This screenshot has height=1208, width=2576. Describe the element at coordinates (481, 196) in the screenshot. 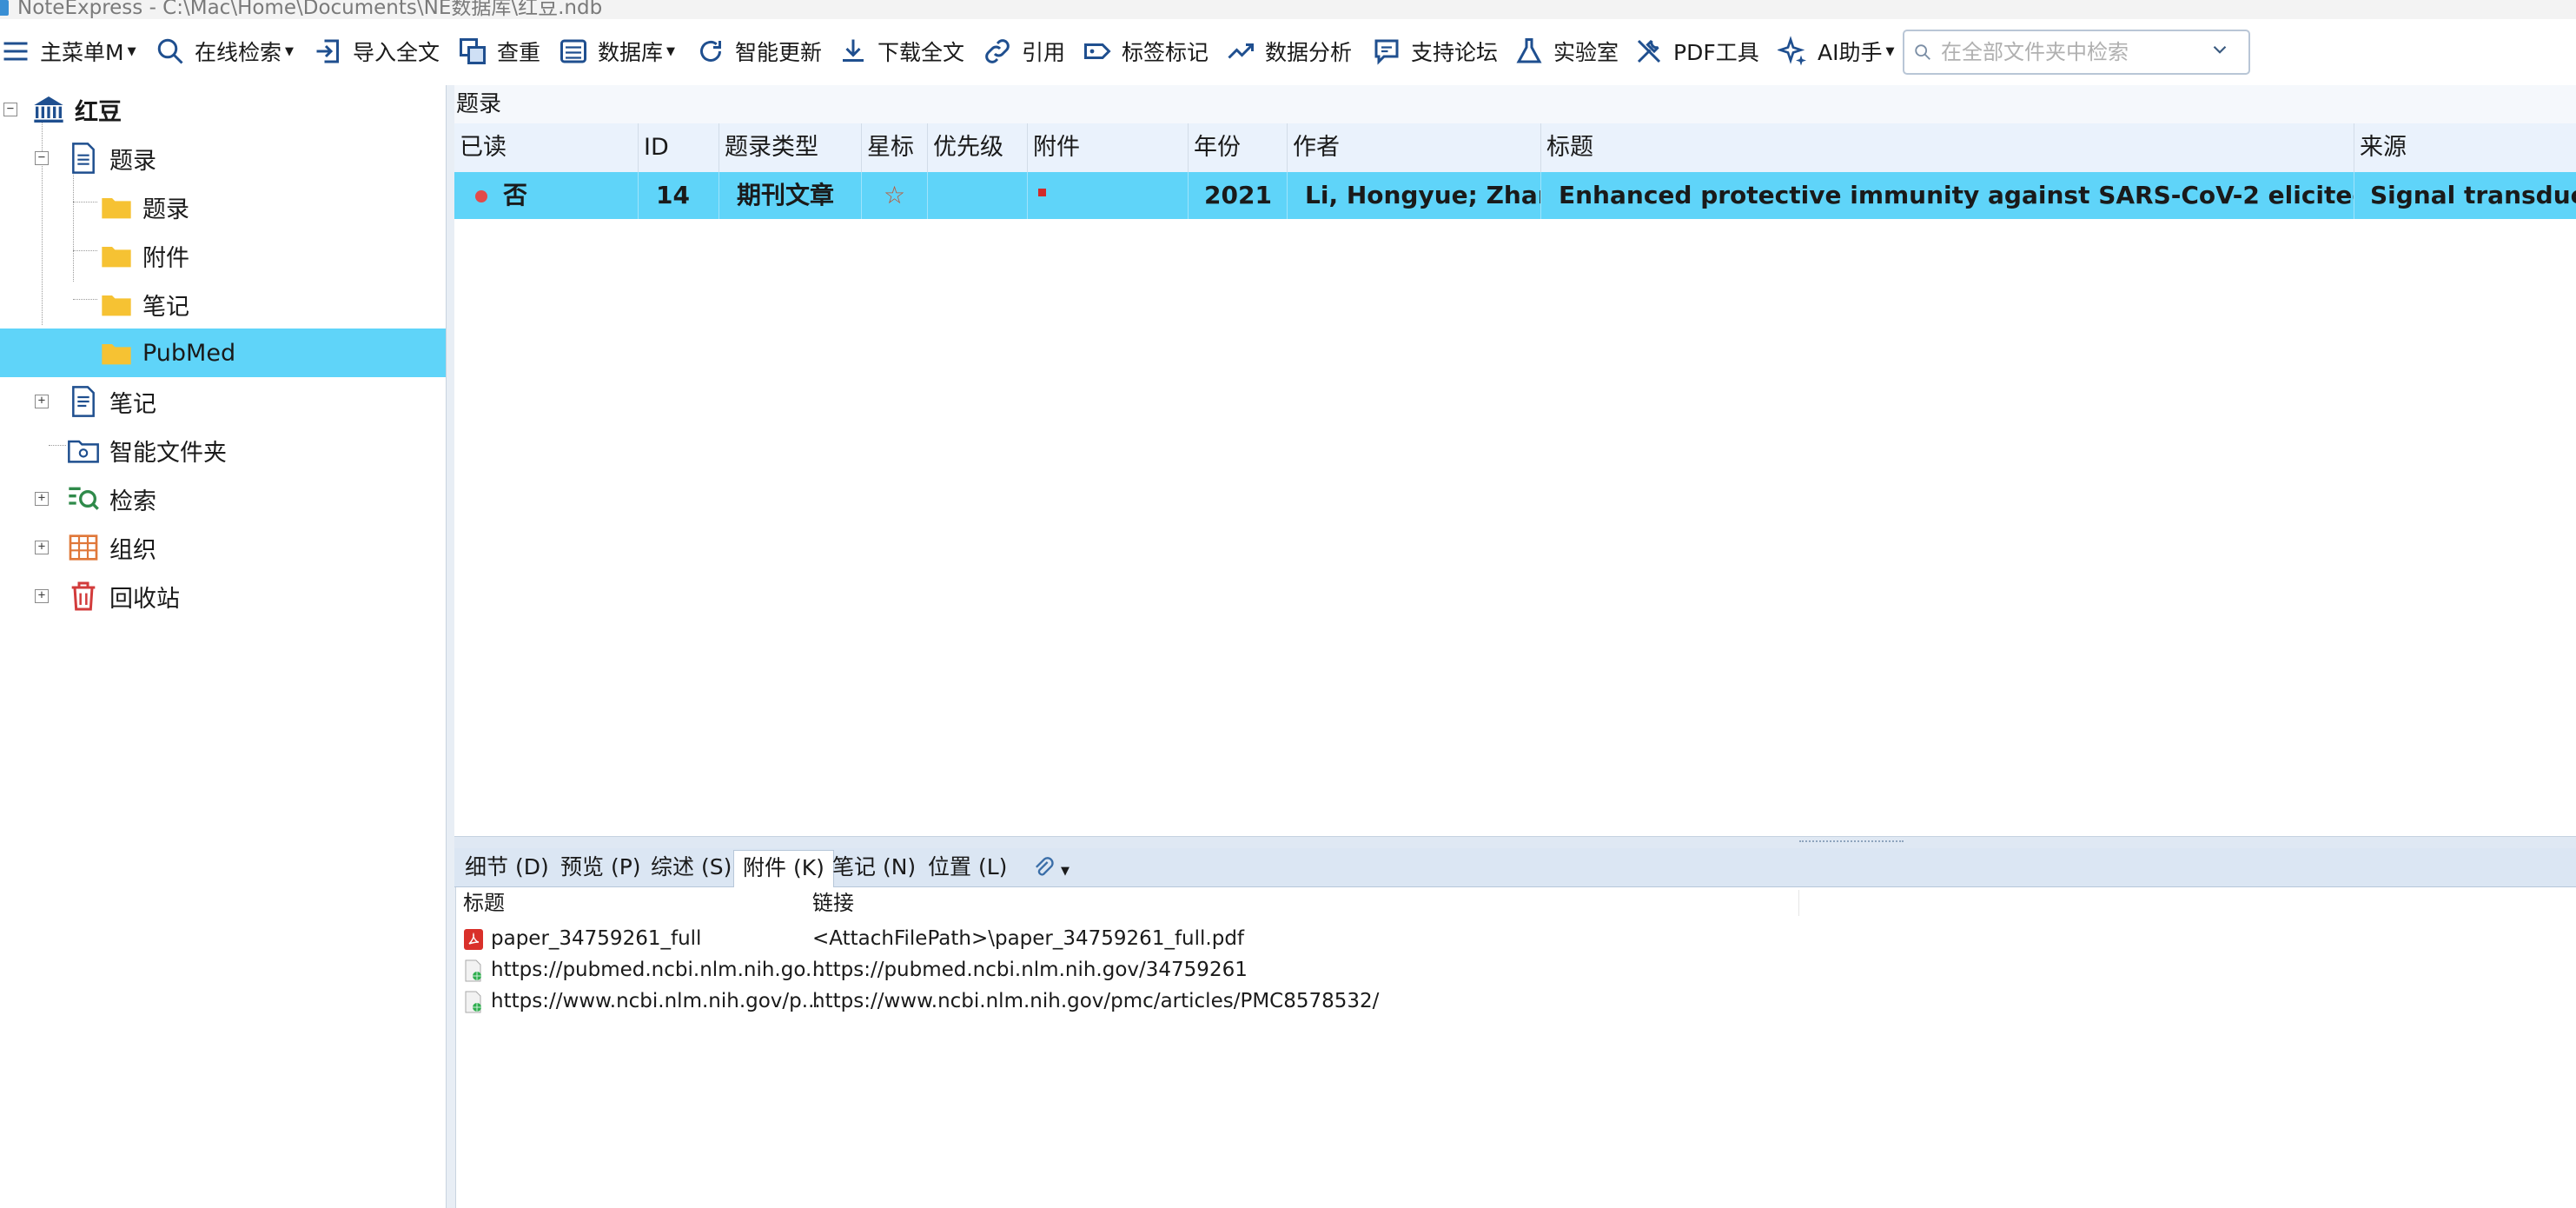

I see `unread-dot-icon` at that location.